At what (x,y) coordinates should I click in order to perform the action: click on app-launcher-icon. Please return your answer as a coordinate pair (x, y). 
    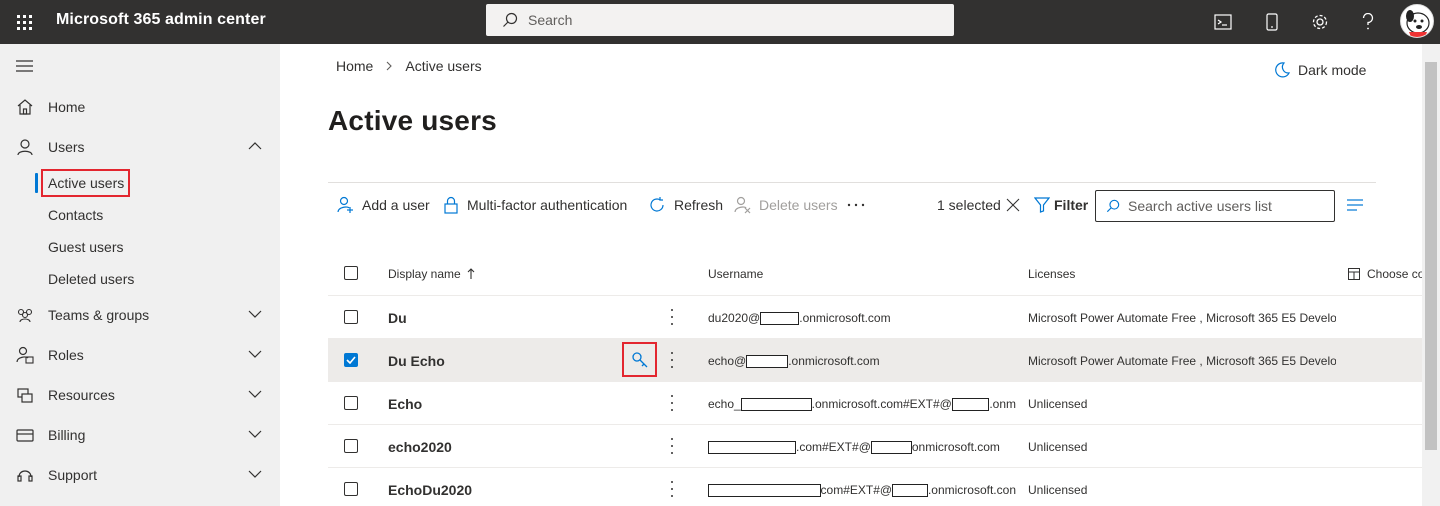
    Looking at the image, I should click on (24, 22).